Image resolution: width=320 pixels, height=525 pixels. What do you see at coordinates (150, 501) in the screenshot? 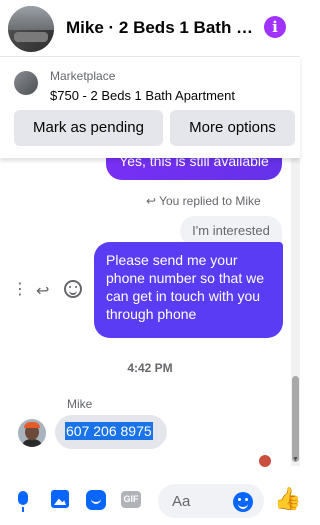
I see `message-composer: GIF Aa 👍` at bounding box center [150, 501].